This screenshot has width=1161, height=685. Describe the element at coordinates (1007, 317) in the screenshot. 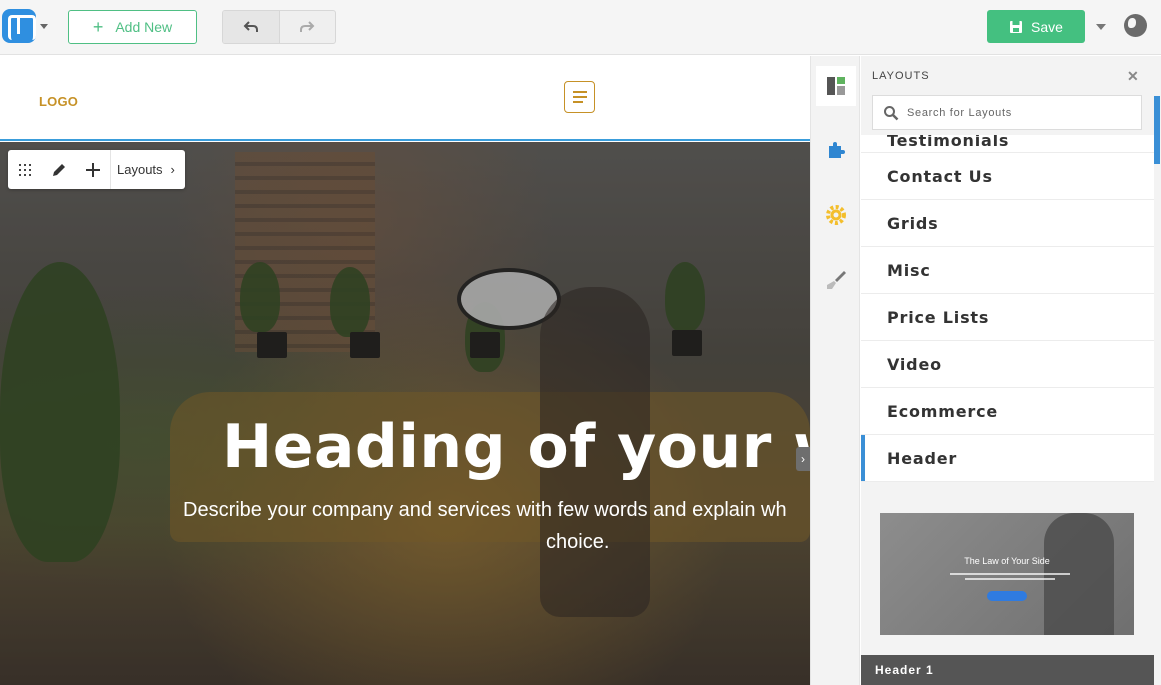

I see `category-price-lists: Price Lists` at that location.